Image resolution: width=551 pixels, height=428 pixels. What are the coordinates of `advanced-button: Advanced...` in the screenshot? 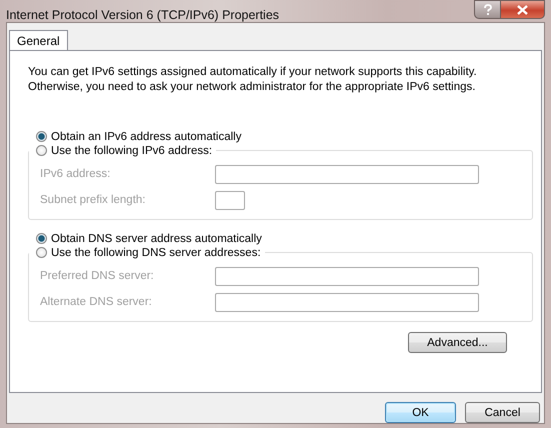 It's located at (457, 342).